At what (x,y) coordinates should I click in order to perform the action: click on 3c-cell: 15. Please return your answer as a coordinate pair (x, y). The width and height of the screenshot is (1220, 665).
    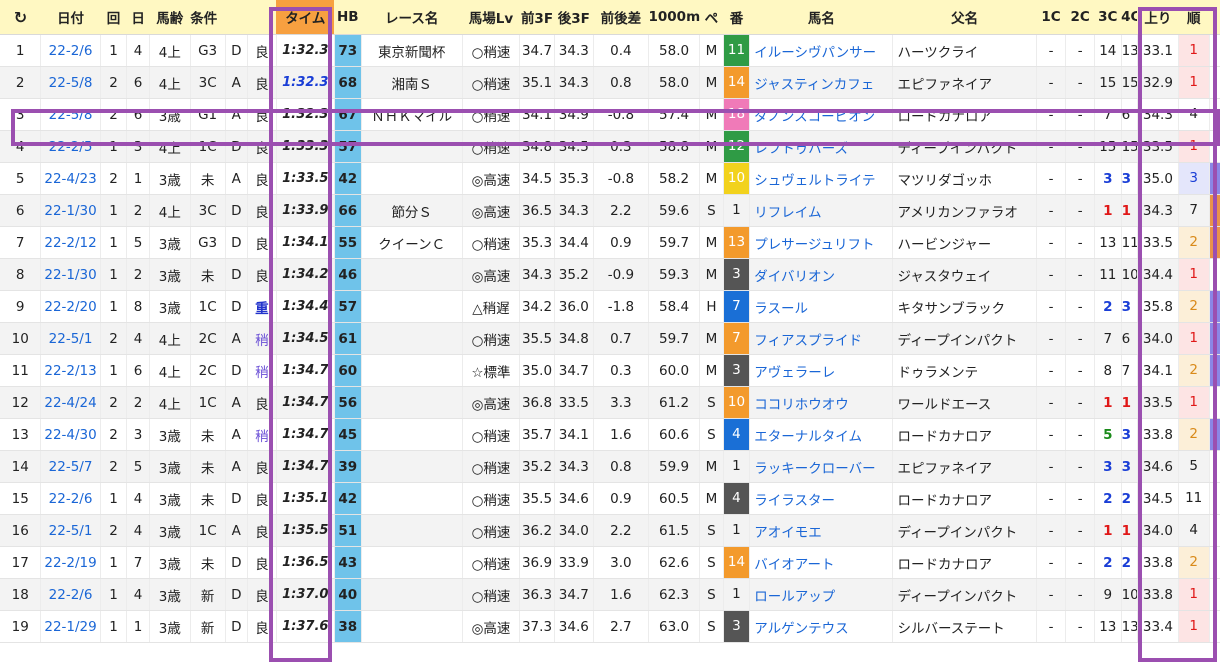
    Looking at the image, I should click on (1108, 82).